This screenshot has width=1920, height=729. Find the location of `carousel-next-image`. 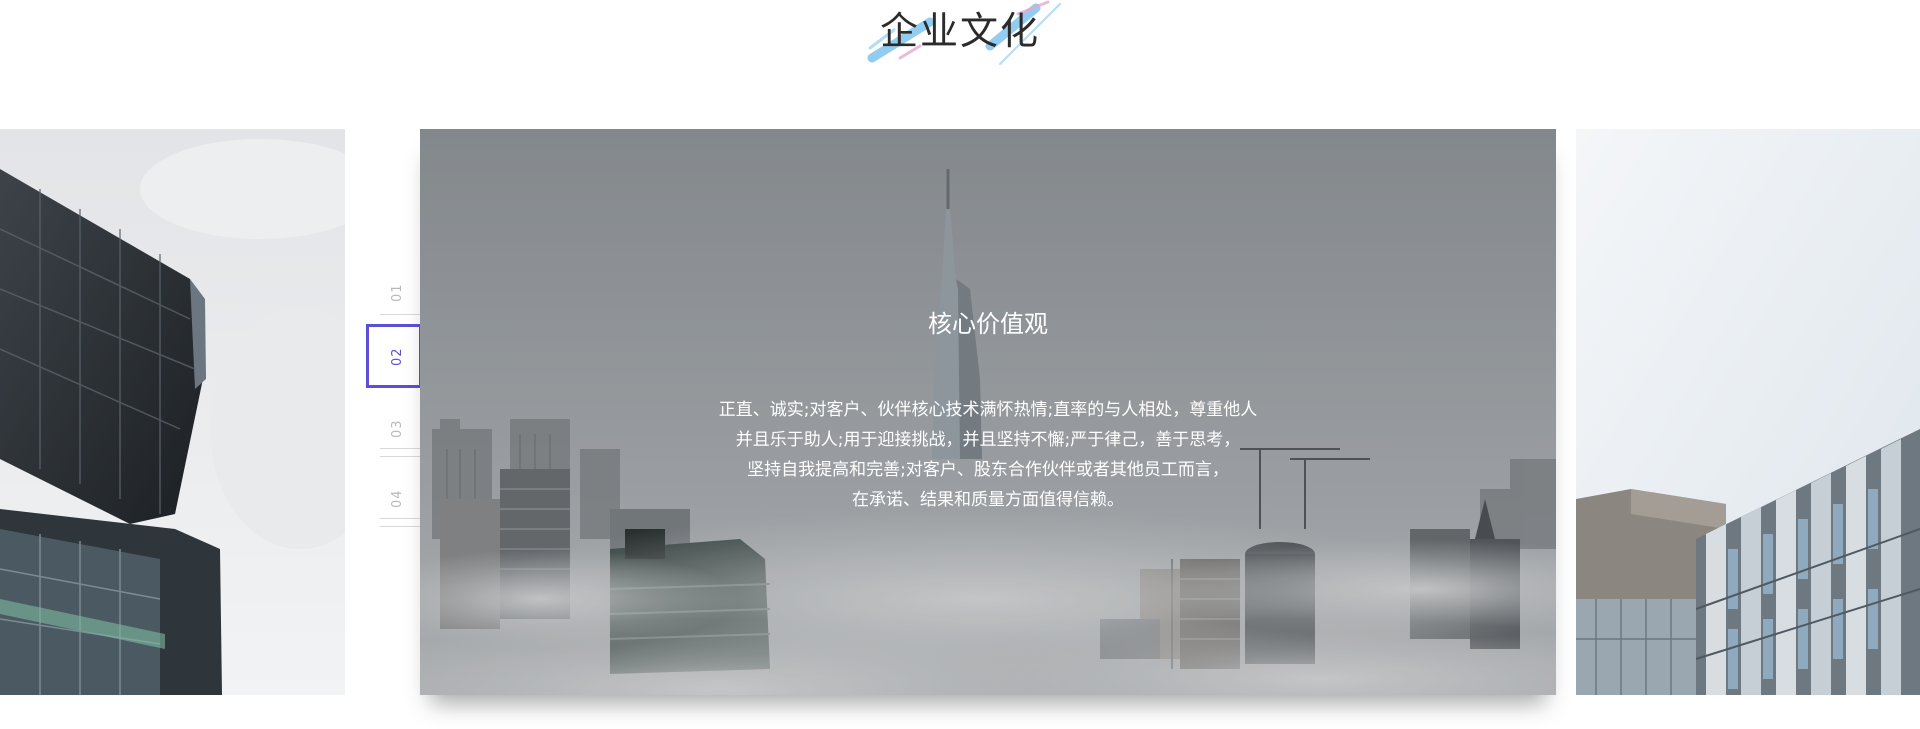

carousel-next-image is located at coordinates (1748, 412).